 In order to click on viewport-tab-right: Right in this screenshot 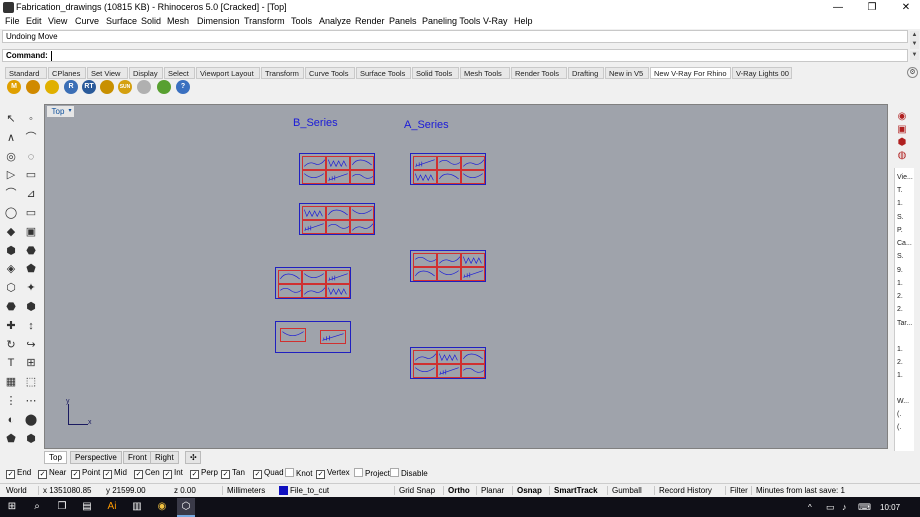, I will do `click(164, 457)`.